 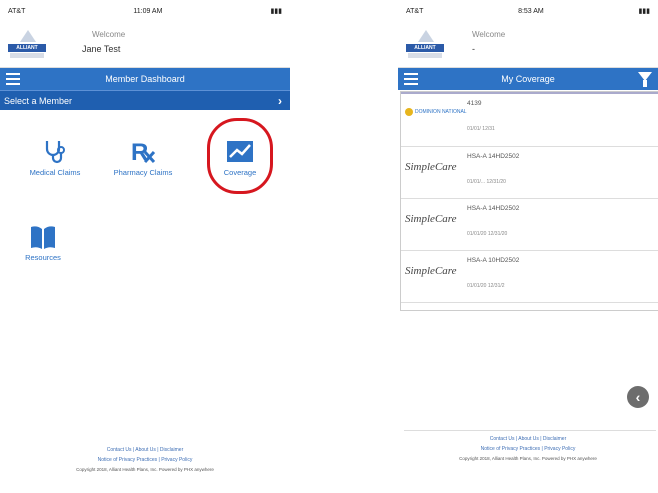 What do you see at coordinates (148, 11) in the screenshot?
I see `time-label: 11:09 AM` at bounding box center [148, 11].